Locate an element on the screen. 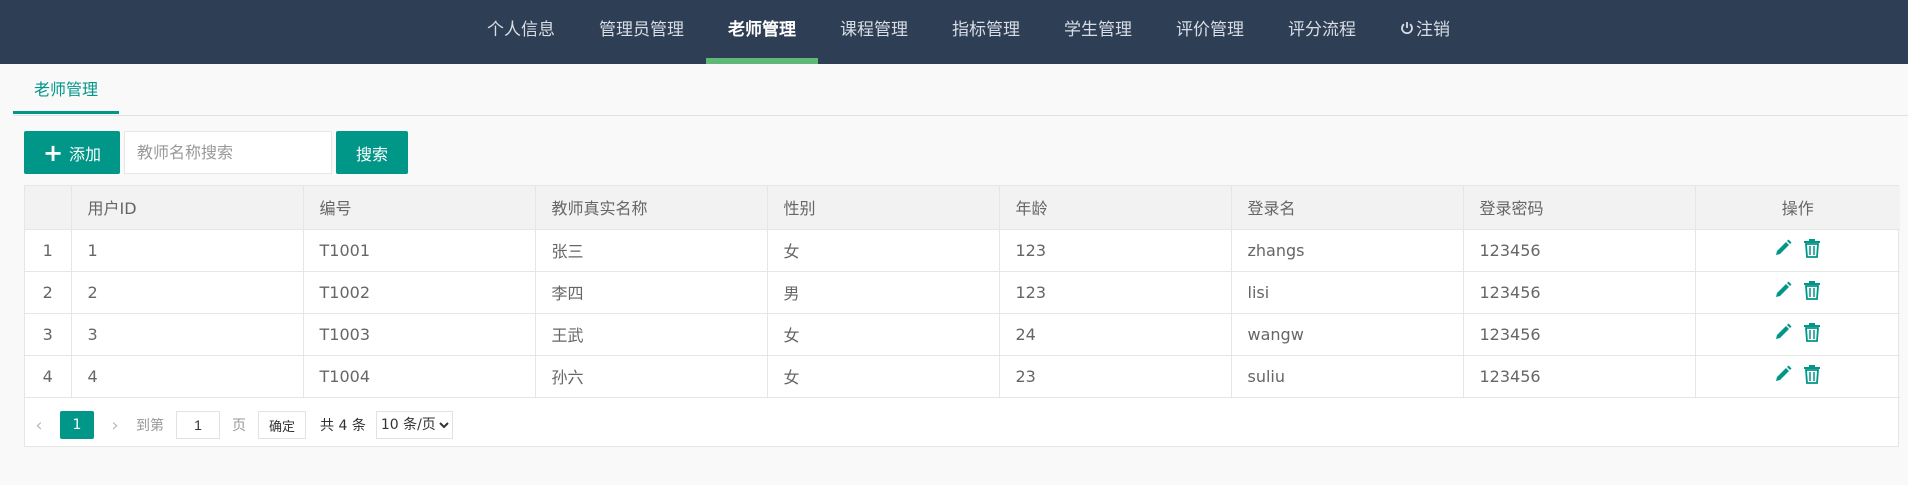 The height and width of the screenshot is (485, 1908). login-name-cell: wangw is located at coordinates (1347, 334).